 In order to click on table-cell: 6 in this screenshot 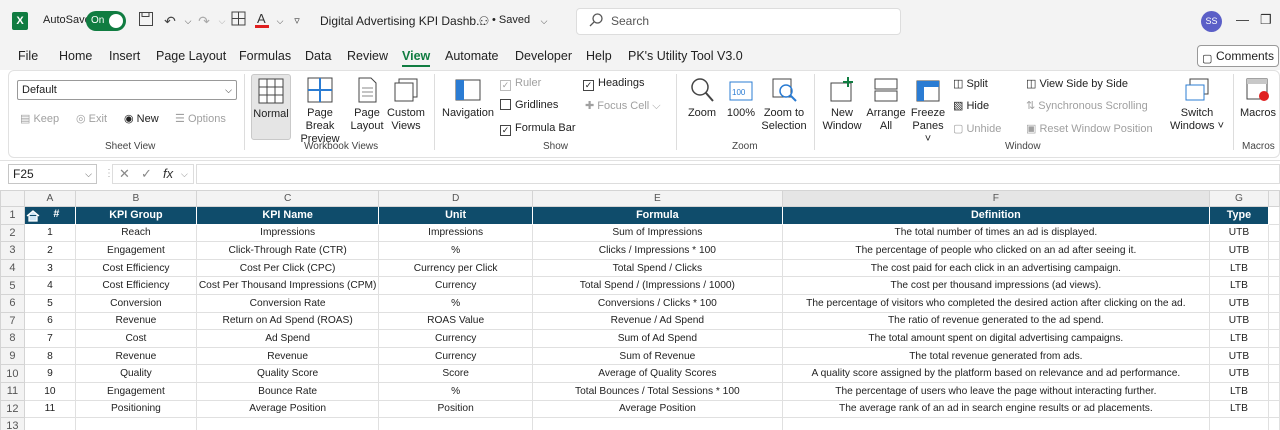, I will do `click(50, 321)`.